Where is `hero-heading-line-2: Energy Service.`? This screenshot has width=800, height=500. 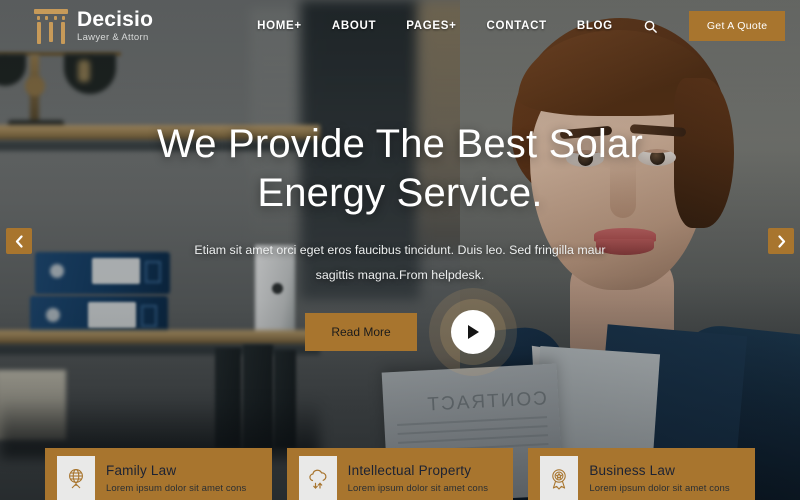 hero-heading-line-2: Energy Service. is located at coordinates (400, 192).